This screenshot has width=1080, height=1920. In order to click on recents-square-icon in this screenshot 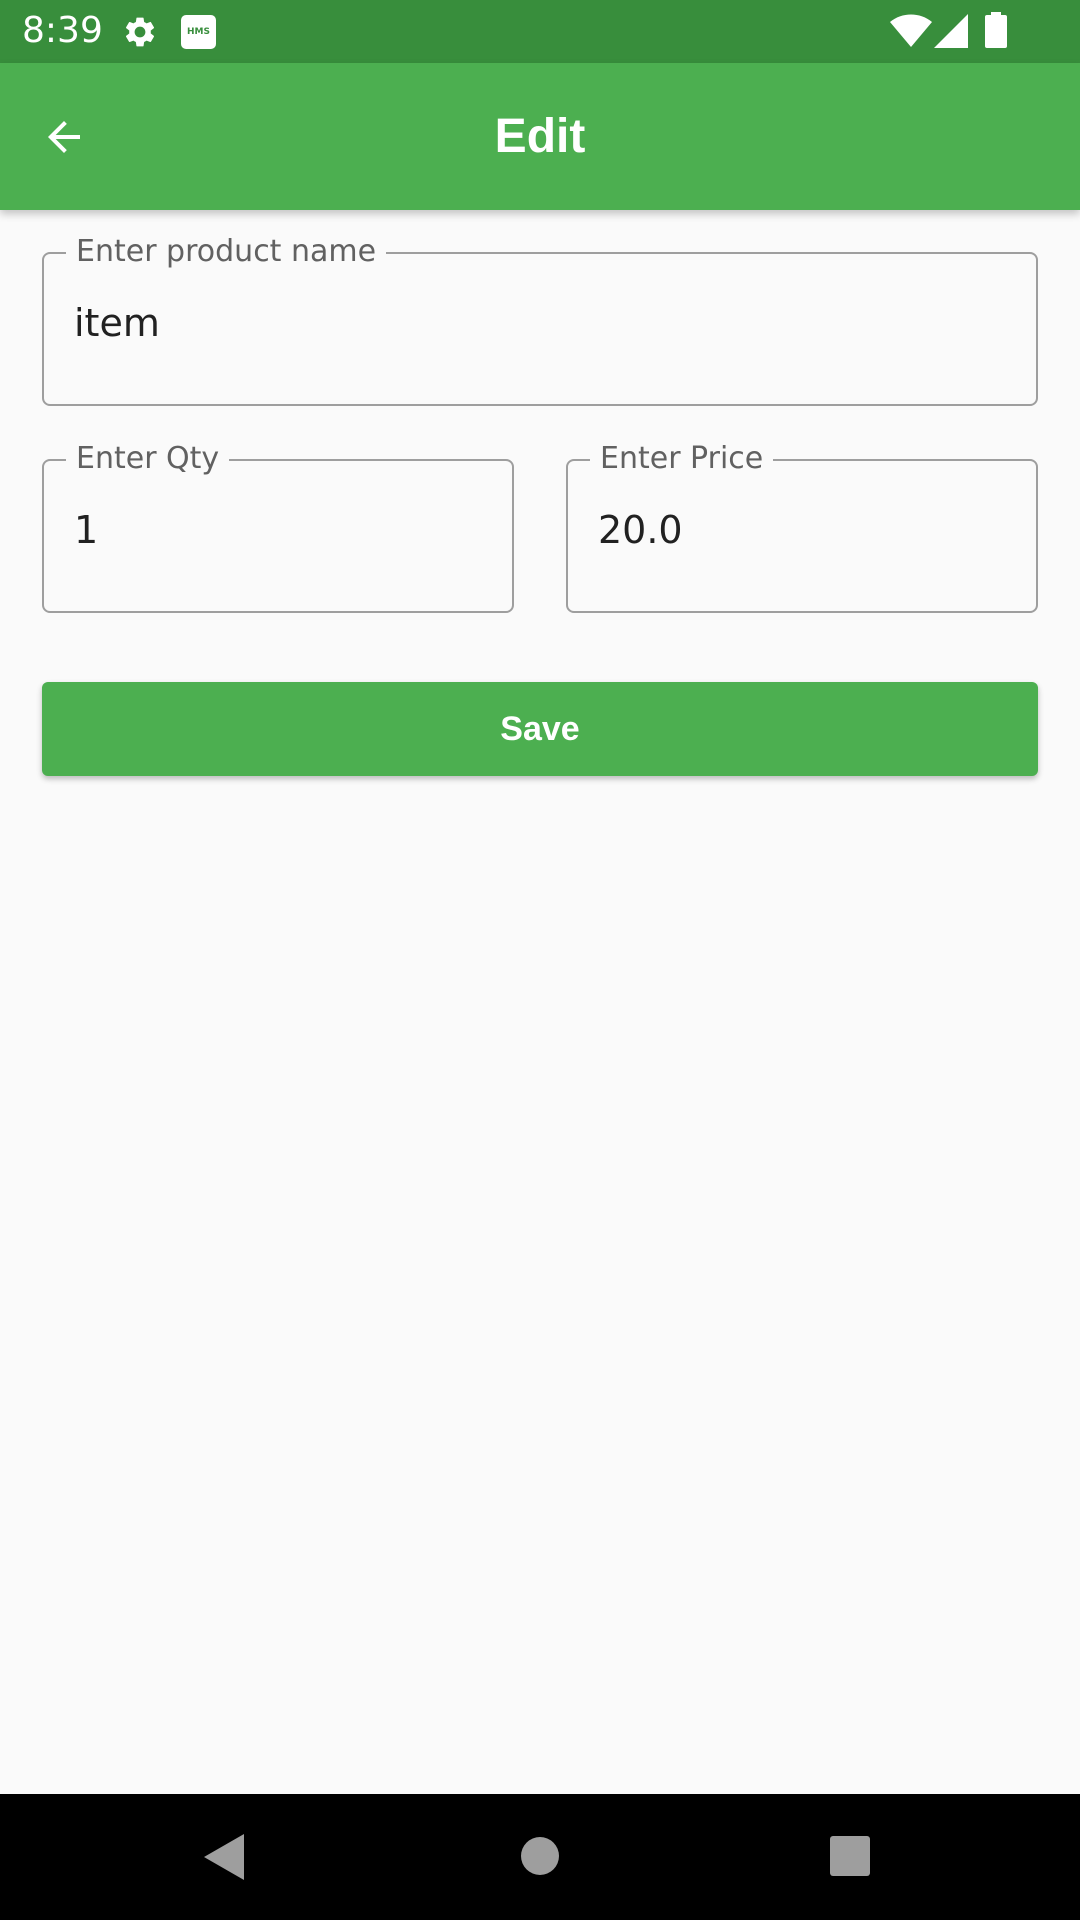, I will do `click(850, 1856)`.